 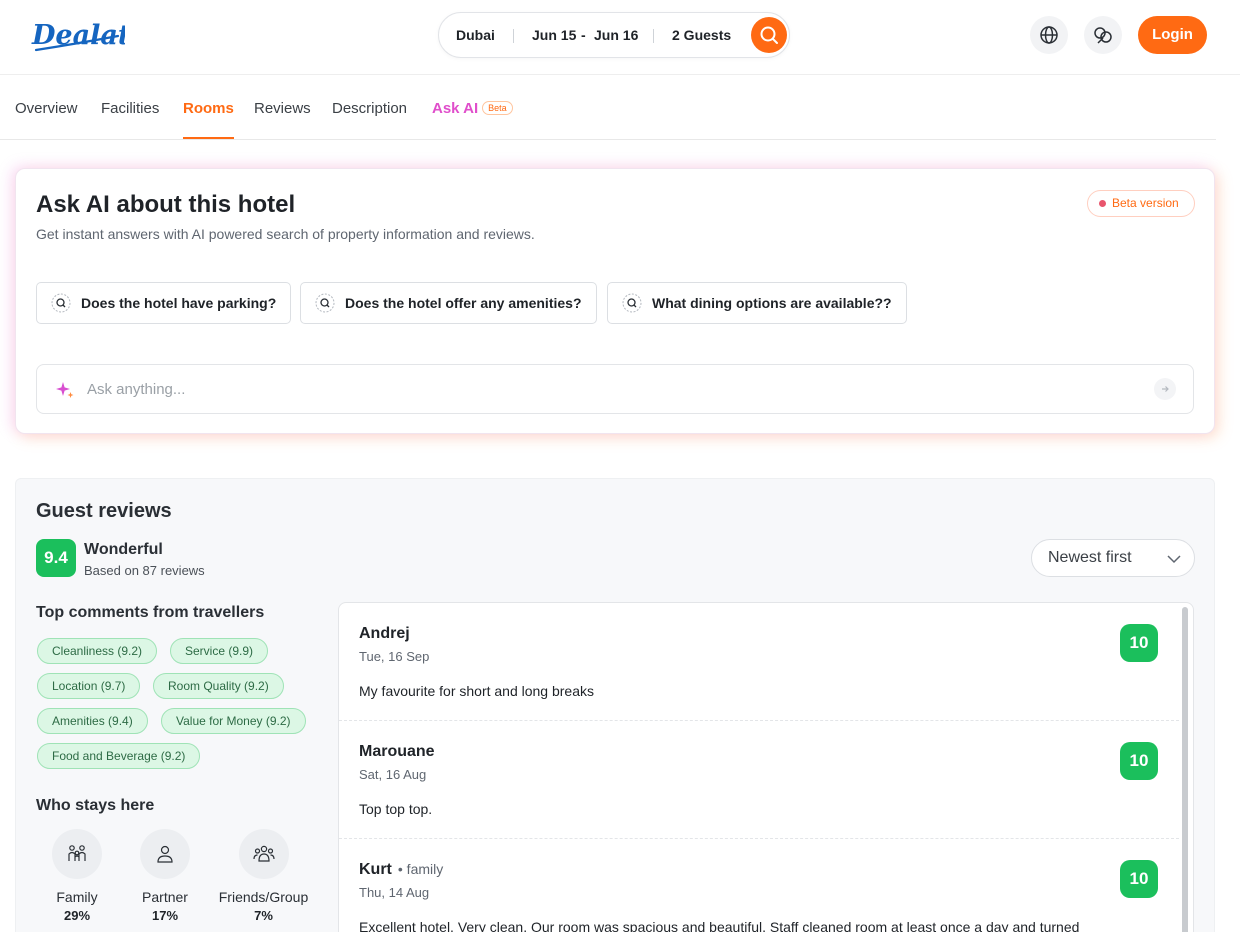 What do you see at coordinates (208, 120) in the screenshot?
I see `tab-rooms: Rooms` at bounding box center [208, 120].